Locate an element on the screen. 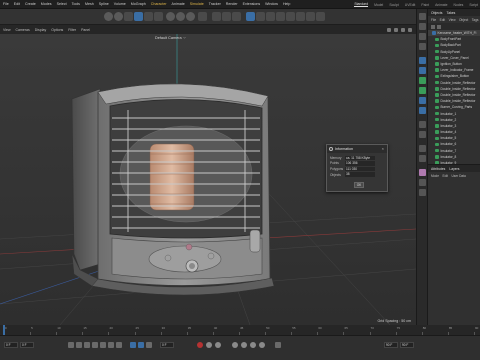 The height and width of the screenshot is (360, 480). menu-item-select: Select is located at coordinates (62, 4).